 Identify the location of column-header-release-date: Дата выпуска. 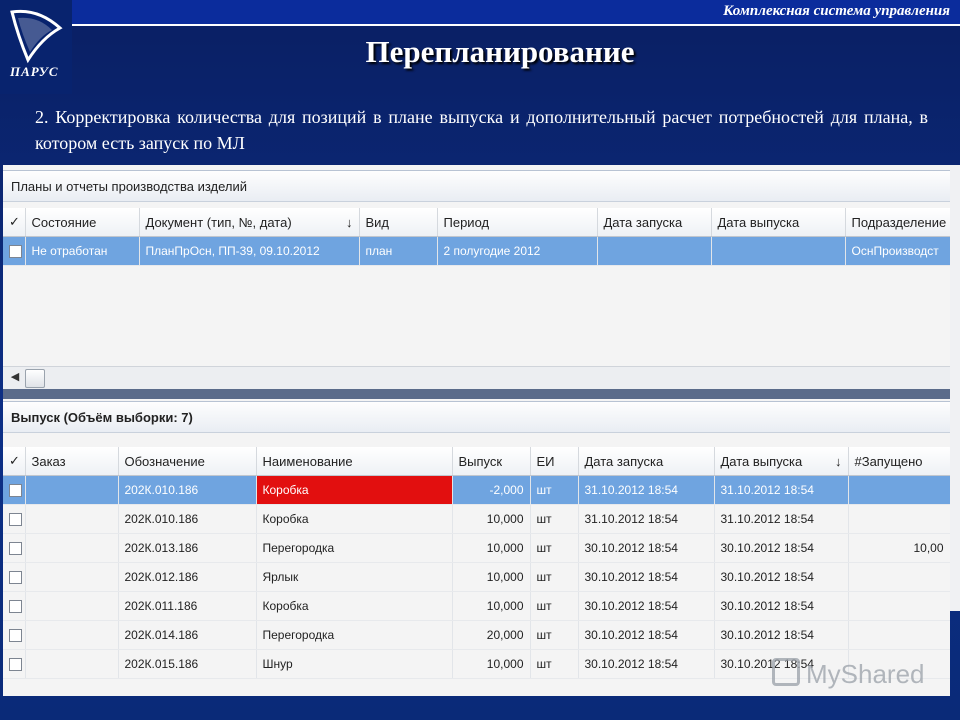
(778, 222).